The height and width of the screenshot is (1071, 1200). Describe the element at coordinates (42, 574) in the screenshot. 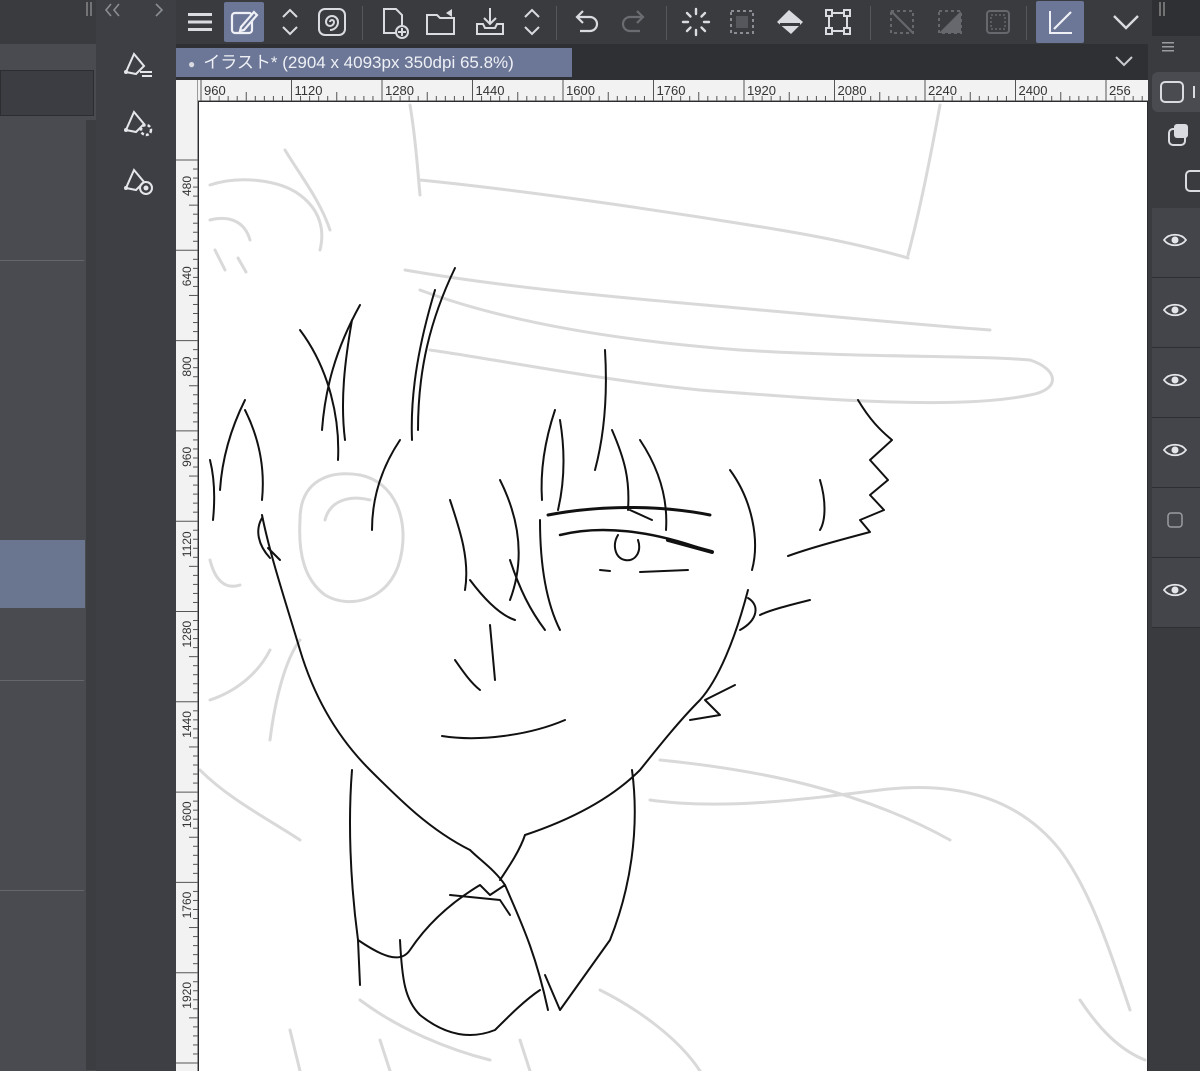

I see `selected-list-item` at that location.